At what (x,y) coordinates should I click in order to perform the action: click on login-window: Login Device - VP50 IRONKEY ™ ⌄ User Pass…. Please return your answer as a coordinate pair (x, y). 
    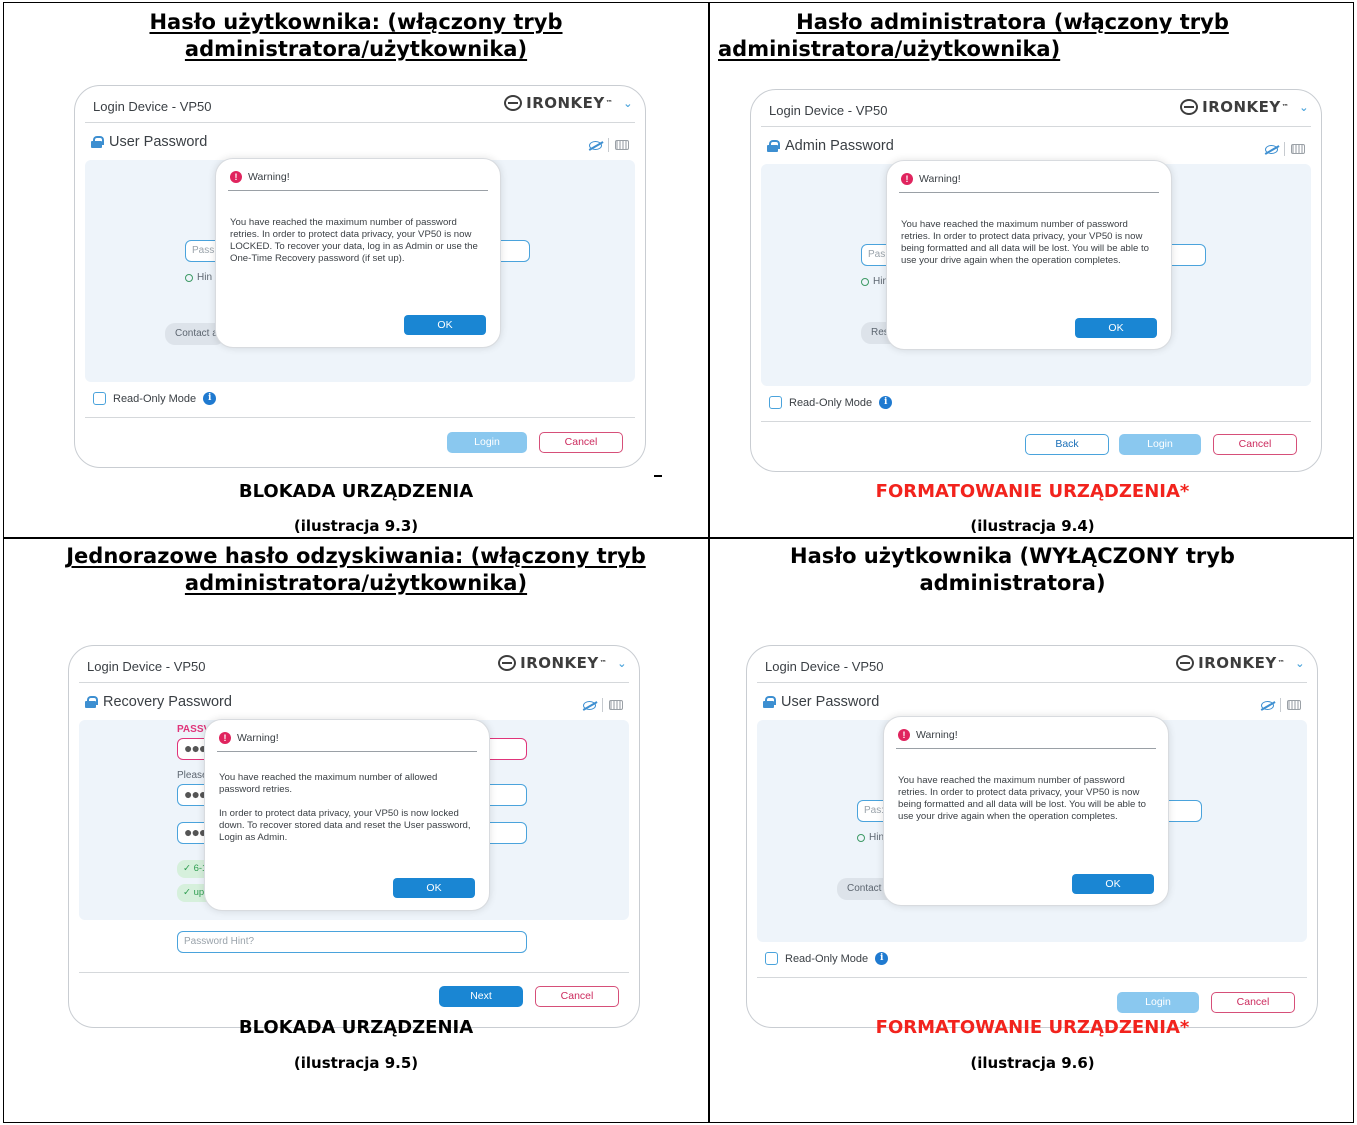
    Looking at the image, I should click on (360, 276).